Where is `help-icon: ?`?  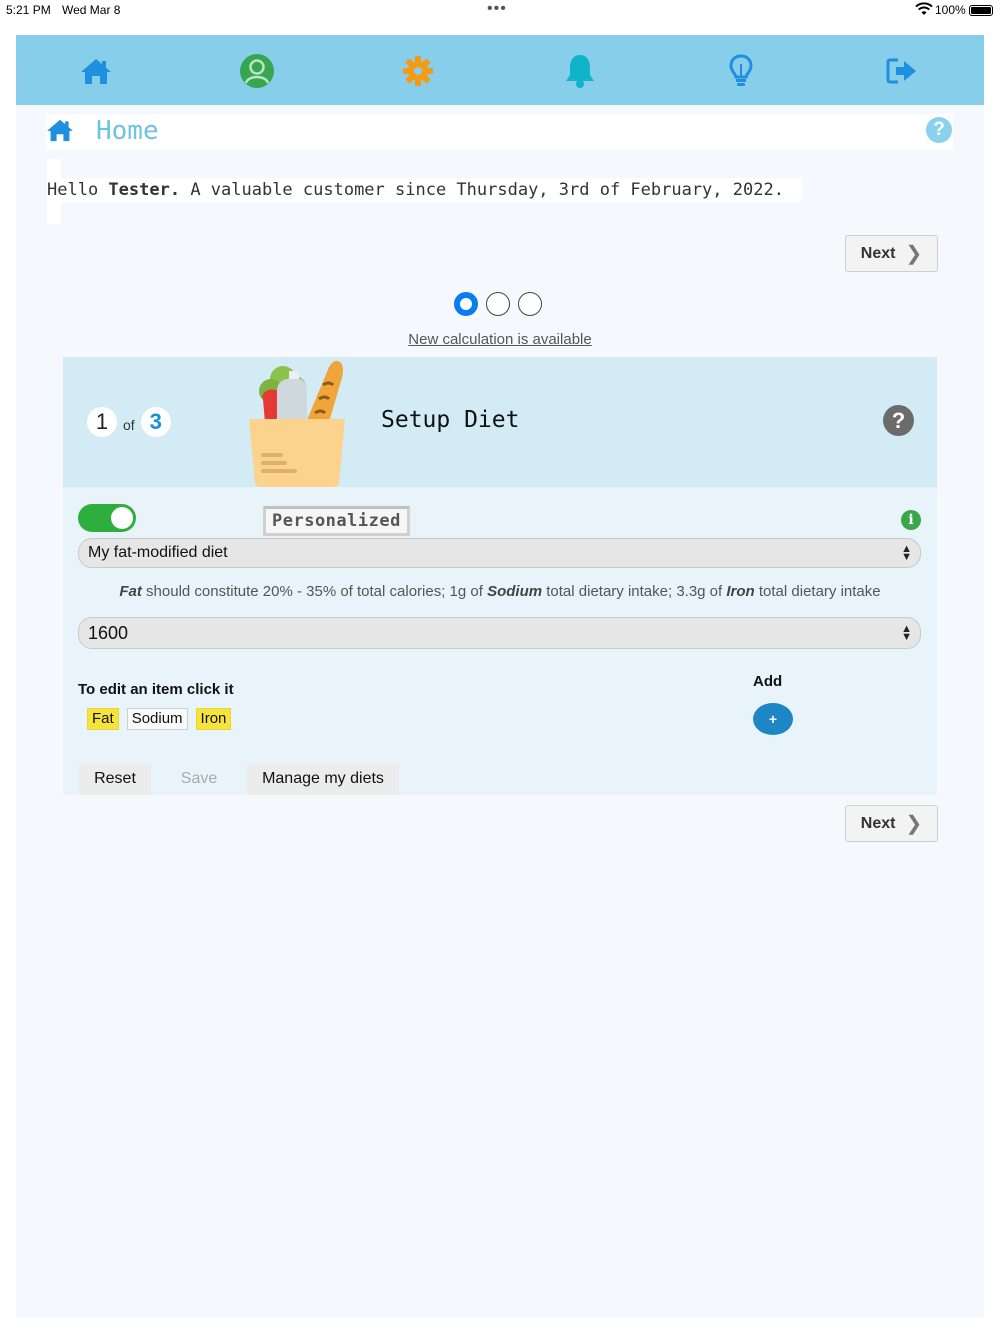 help-icon: ? is located at coordinates (939, 130).